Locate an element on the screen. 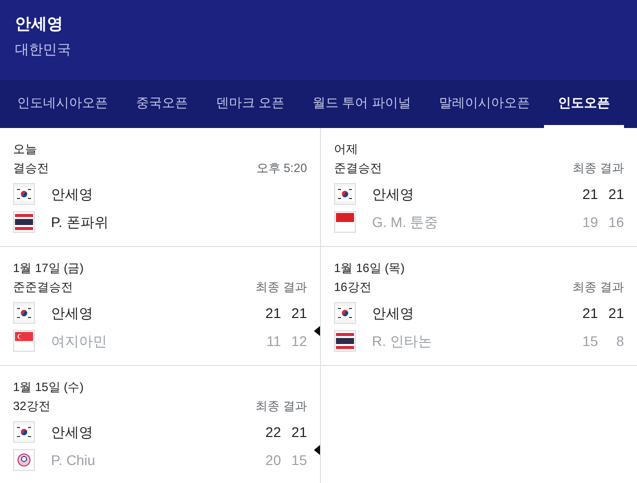  game-score: 12 is located at coordinates (298, 341).